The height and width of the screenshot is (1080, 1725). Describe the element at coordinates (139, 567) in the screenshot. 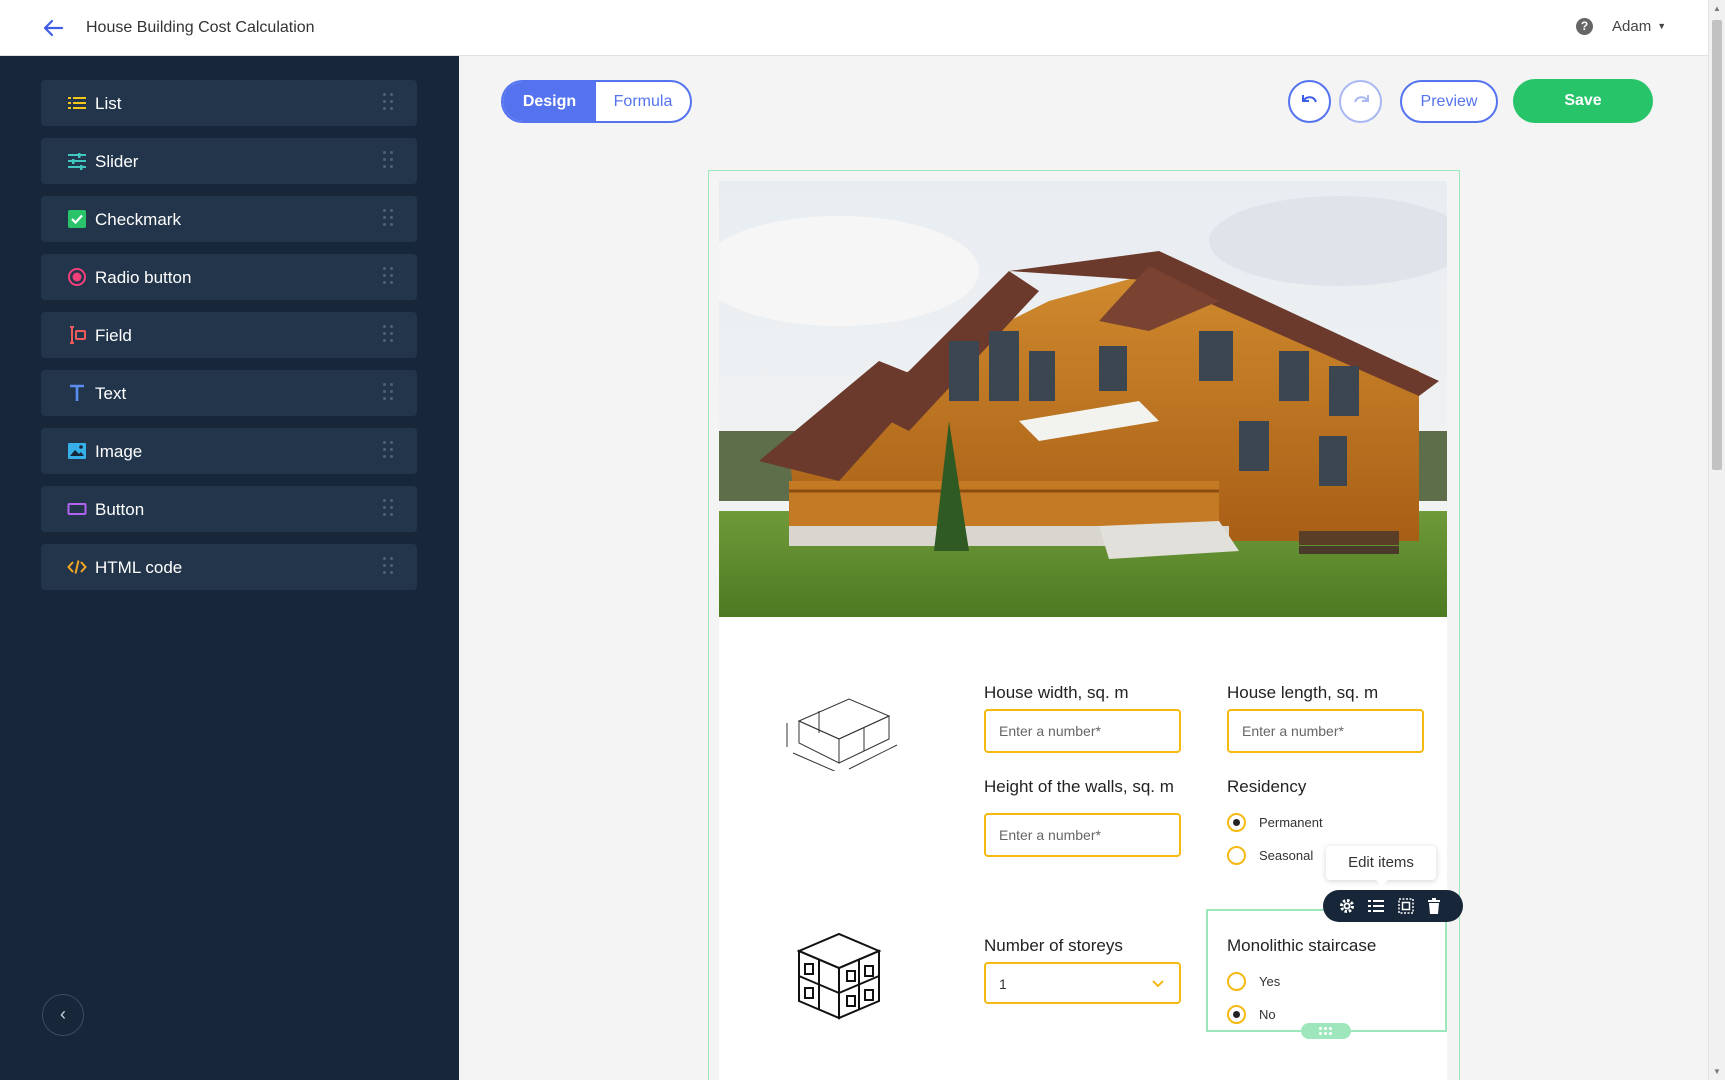

I see `palette-item-label: HTML code` at that location.